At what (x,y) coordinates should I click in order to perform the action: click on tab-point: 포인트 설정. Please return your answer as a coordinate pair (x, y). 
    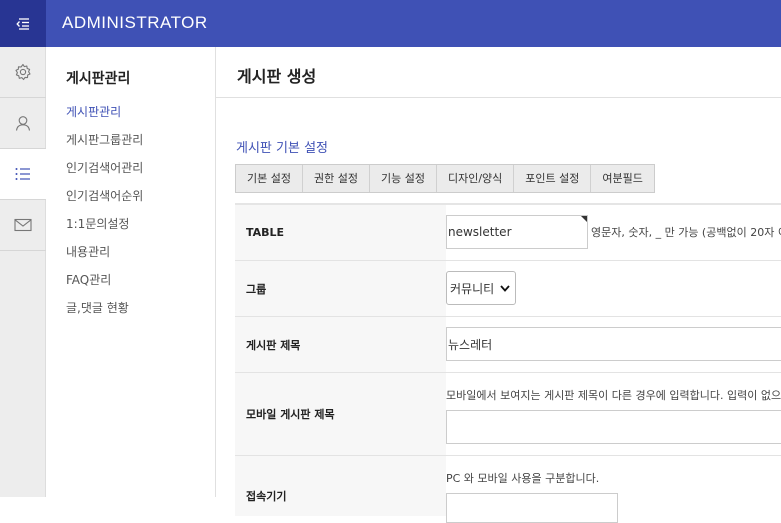
    Looking at the image, I should click on (553, 178).